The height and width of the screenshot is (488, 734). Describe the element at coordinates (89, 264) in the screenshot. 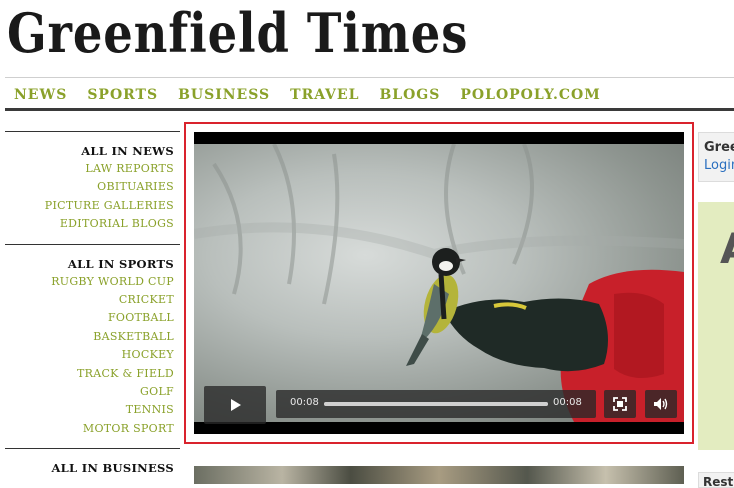

I see `sidebar-heading-sports: ALL IN SPORTS` at that location.